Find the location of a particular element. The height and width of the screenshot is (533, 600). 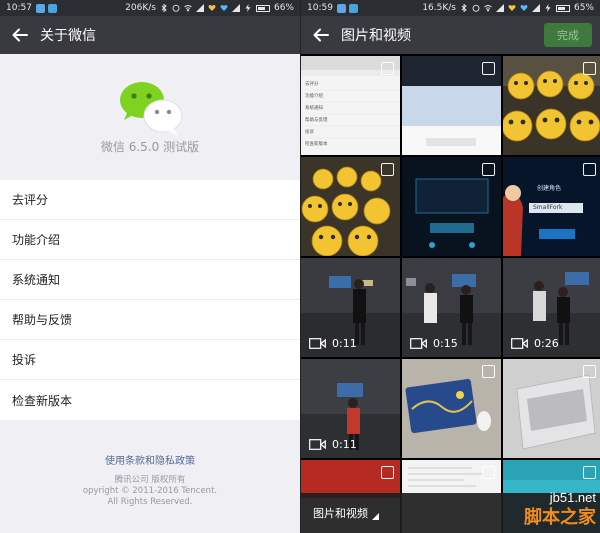

page-title: 图片和视频 is located at coordinates (376, 36).